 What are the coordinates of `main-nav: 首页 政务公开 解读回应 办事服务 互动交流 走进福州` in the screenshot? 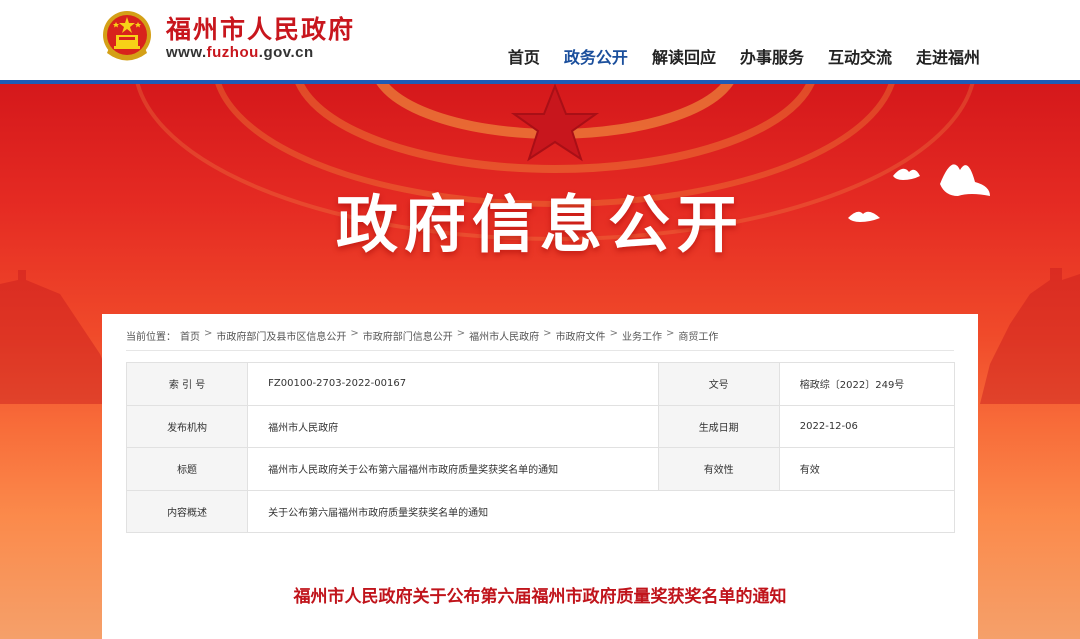 It's located at (744, 56).